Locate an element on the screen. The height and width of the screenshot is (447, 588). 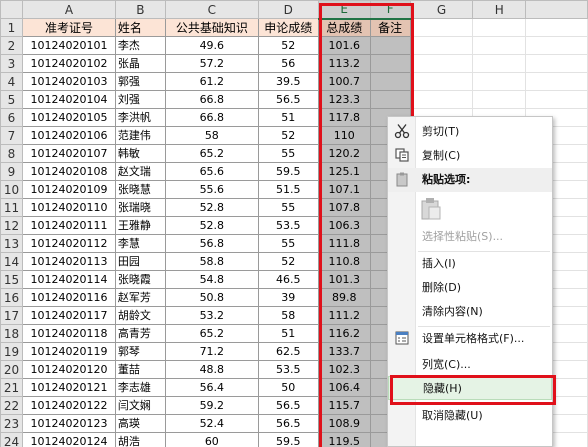
cell-id: 10124020116 is located at coordinates (68, 297).